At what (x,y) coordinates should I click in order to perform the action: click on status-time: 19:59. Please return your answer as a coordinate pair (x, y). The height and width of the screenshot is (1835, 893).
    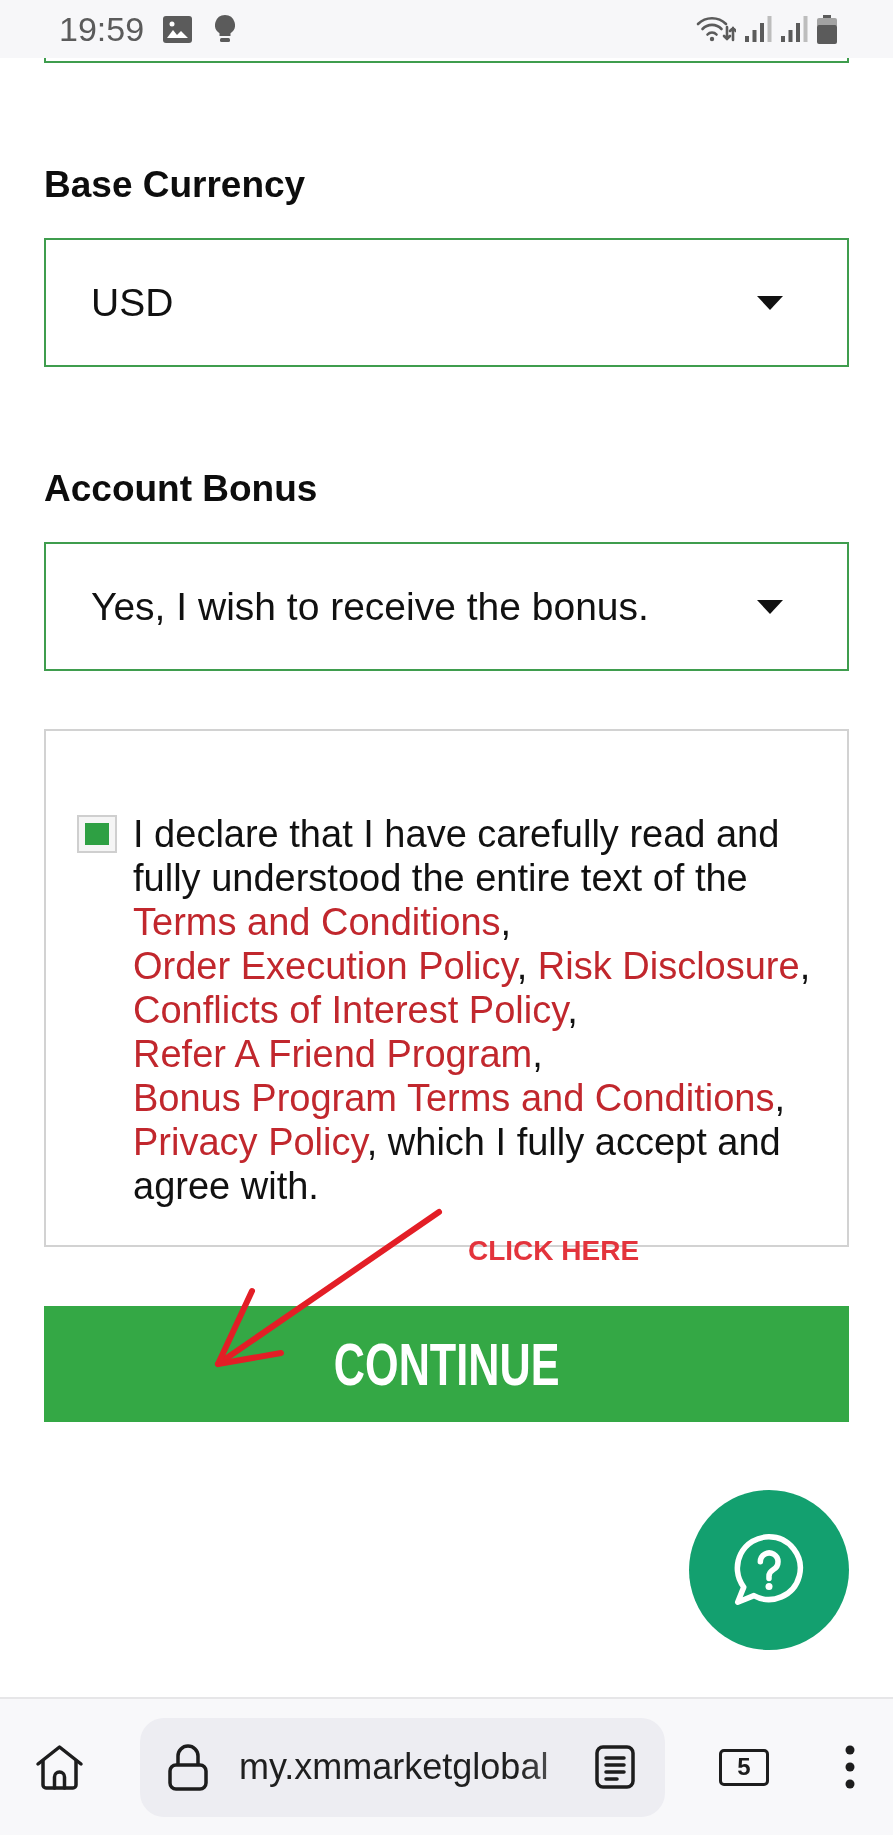
    Looking at the image, I should click on (102, 29).